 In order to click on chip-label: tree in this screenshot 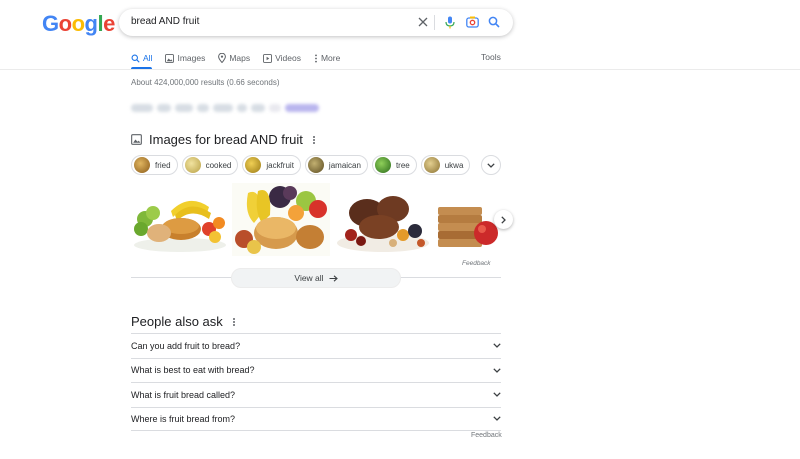, I will do `click(402, 165)`.